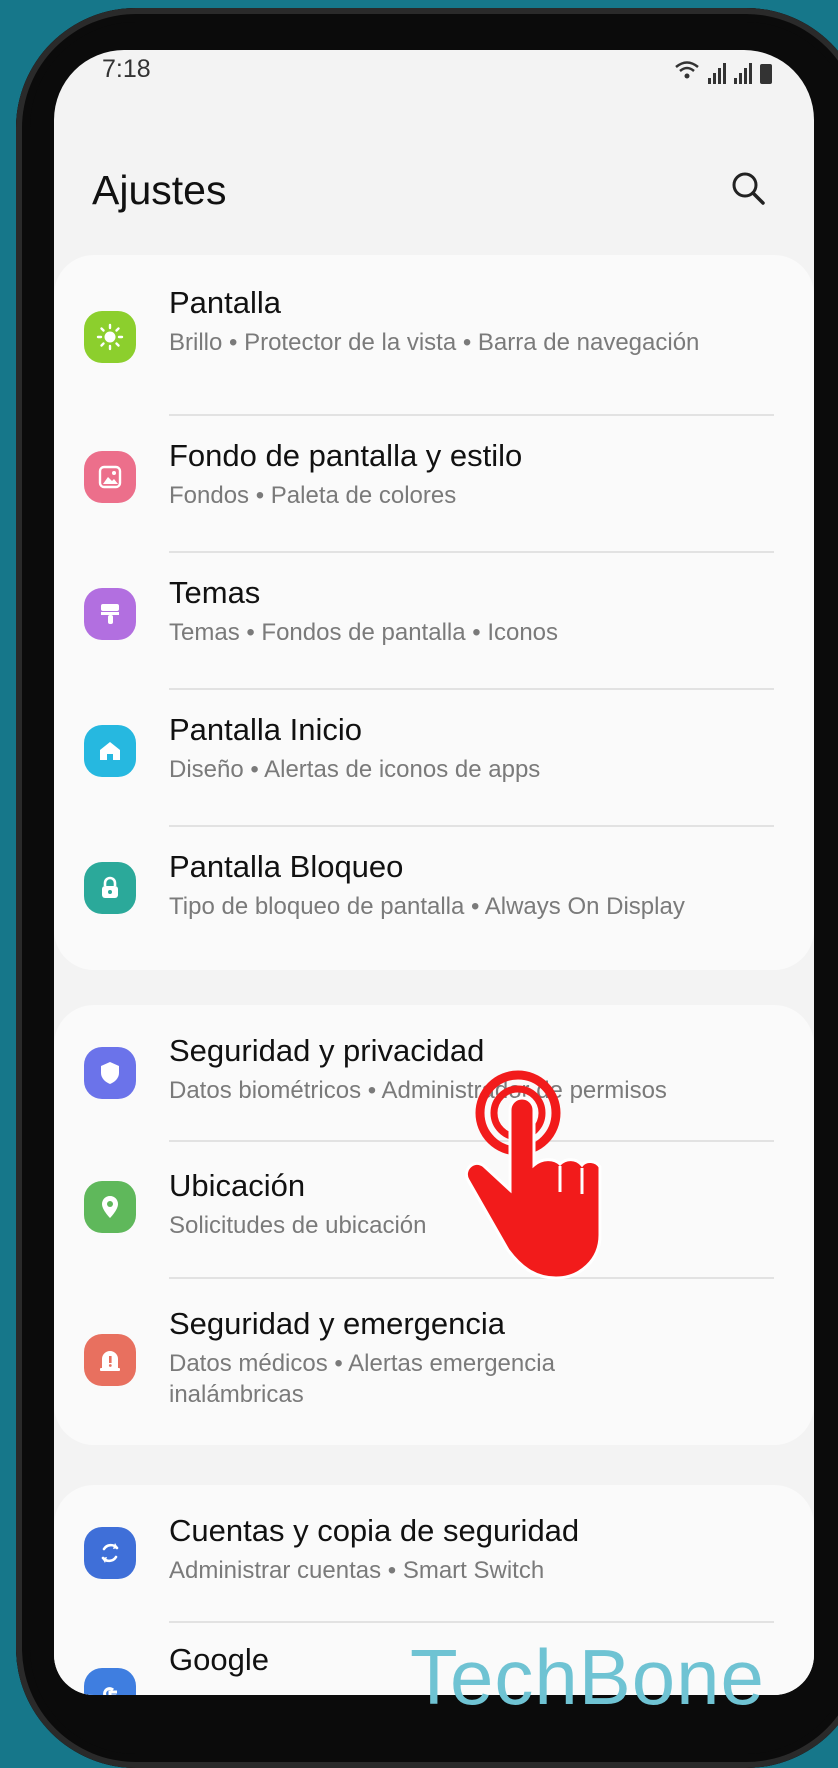  What do you see at coordinates (266, 729) in the screenshot?
I see `item-title: Pantalla Inicio` at bounding box center [266, 729].